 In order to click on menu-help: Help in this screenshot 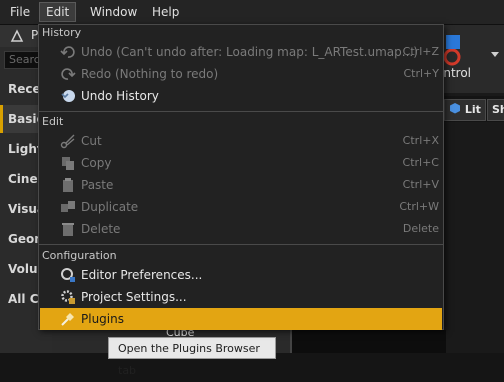, I will do `click(165, 12)`.